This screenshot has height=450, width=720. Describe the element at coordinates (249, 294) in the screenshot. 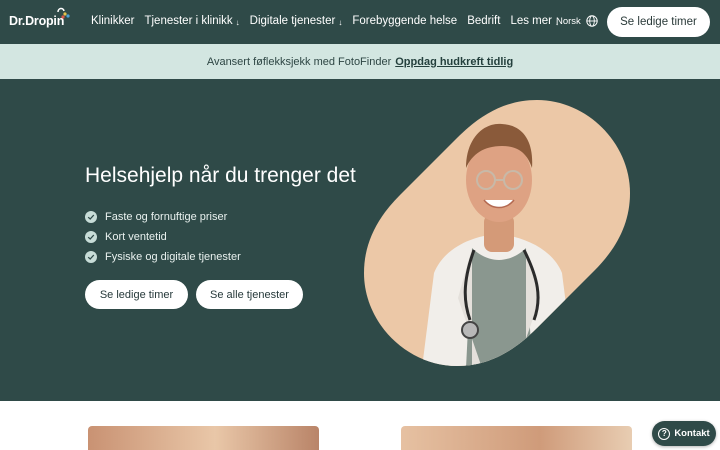

I see `all-services-button: Se alle tjenester` at that location.